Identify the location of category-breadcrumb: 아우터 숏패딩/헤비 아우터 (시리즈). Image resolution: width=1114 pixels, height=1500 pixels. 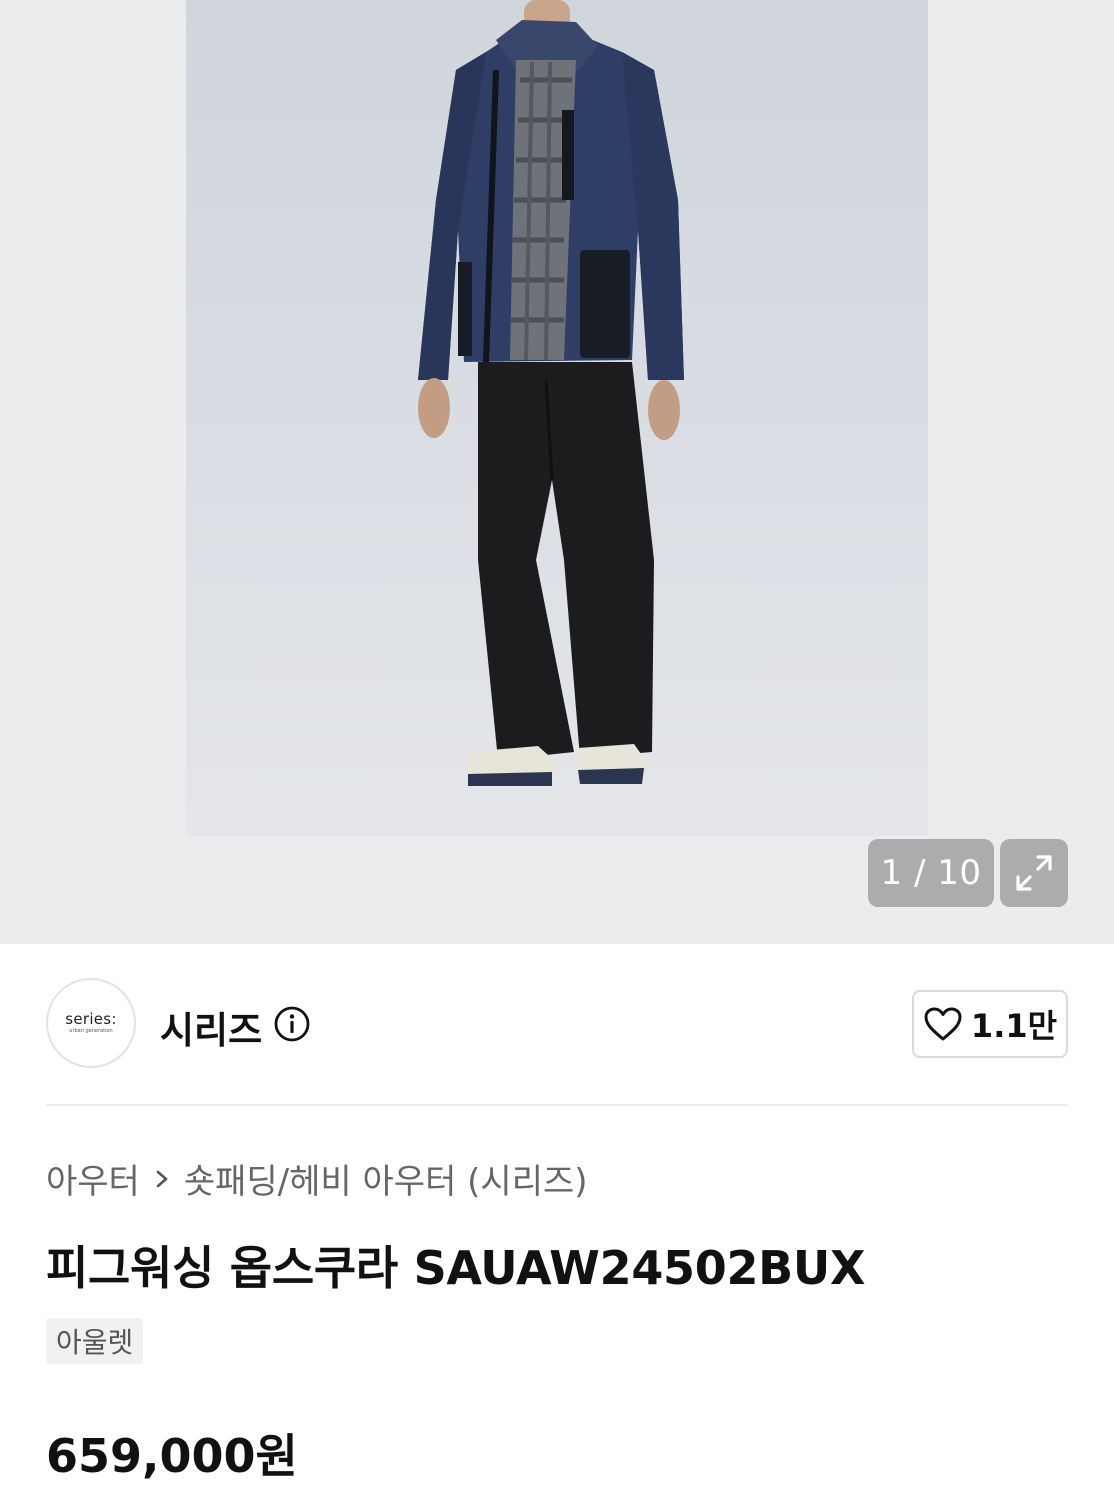
(317, 1178).